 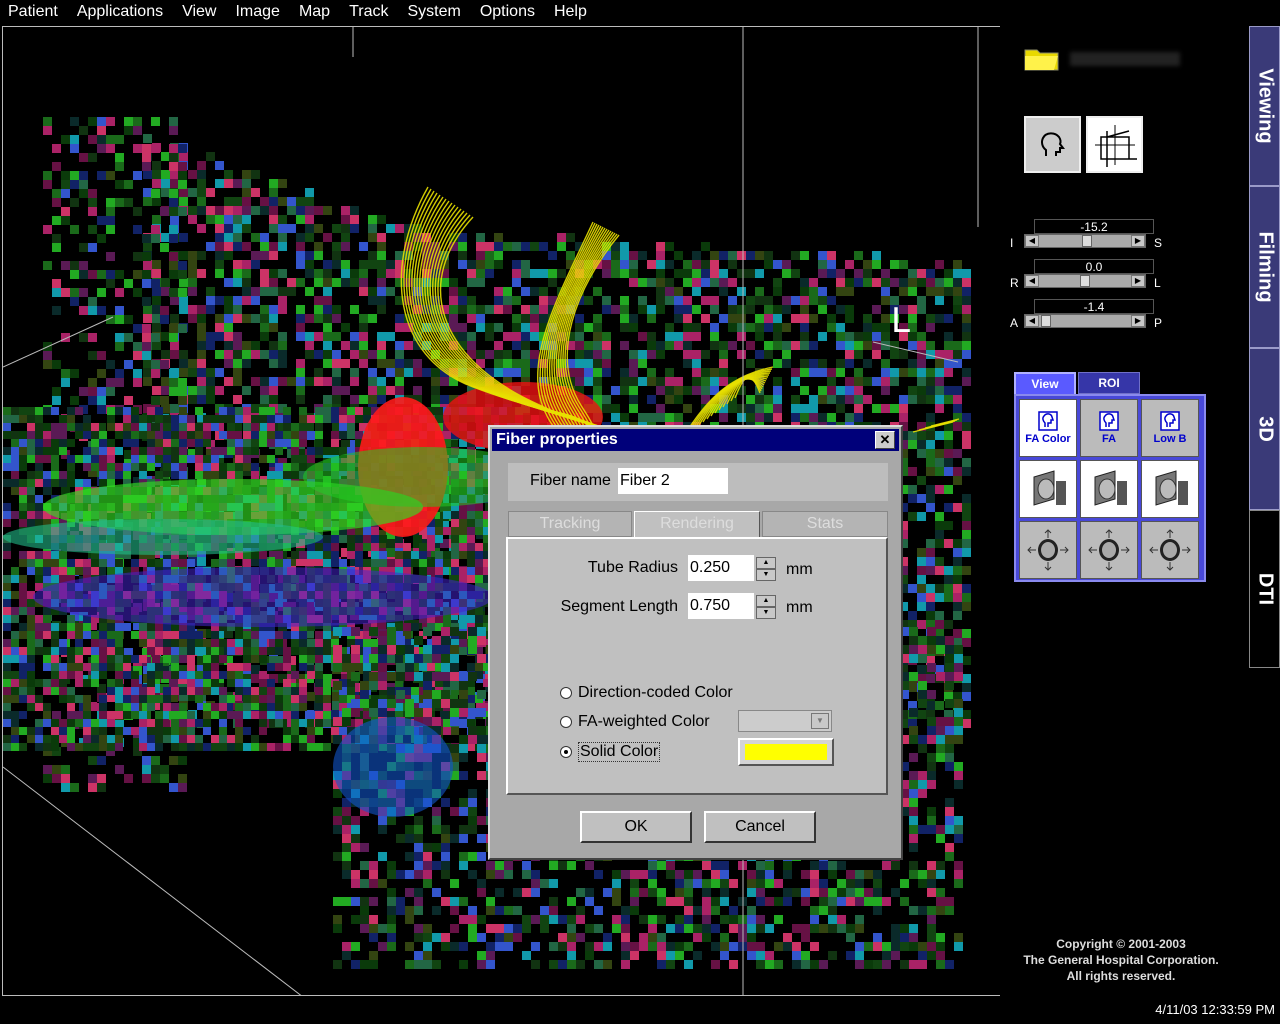 What do you see at coordinates (1264, 429) in the screenshot?
I see `tab-3d: 3D` at bounding box center [1264, 429].